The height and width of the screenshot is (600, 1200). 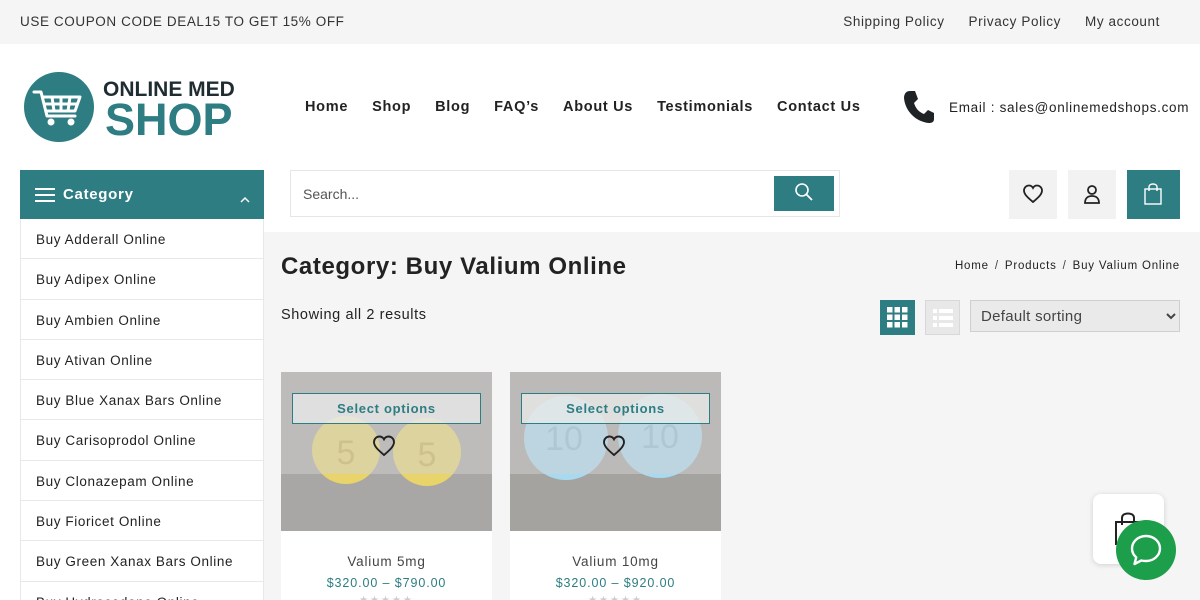 What do you see at coordinates (142, 561) in the screenshot?
I see `category-item-green-xanax: Buy Green Xanax Bars Online` at bounding box center [142, 561].